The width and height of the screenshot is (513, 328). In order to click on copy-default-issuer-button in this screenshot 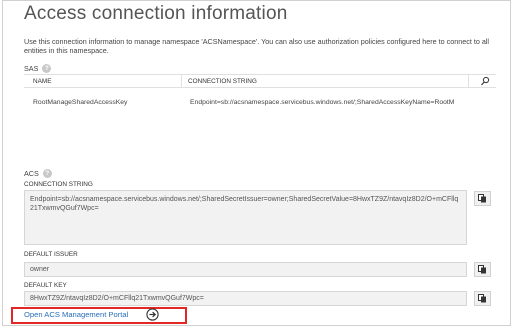, I will do `click(482, 269)`.